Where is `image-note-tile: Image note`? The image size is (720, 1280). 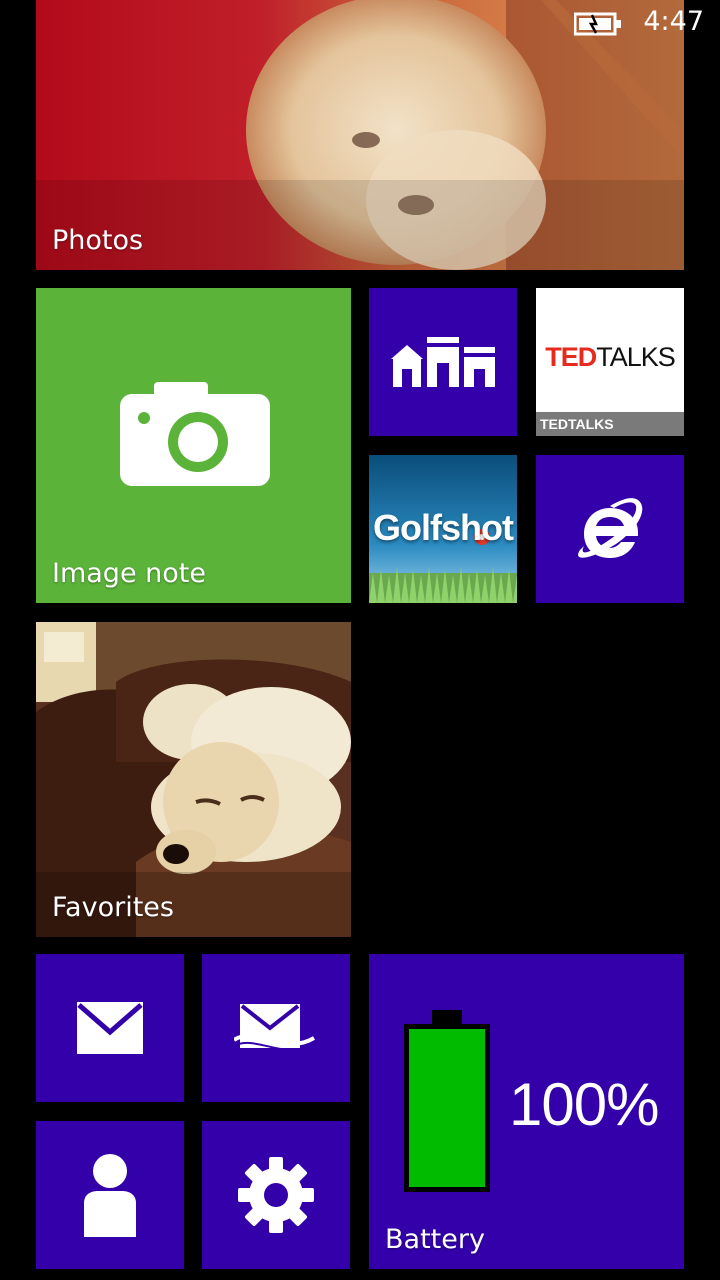
image-note-tile: Image note is located at coordinates (193, 445).